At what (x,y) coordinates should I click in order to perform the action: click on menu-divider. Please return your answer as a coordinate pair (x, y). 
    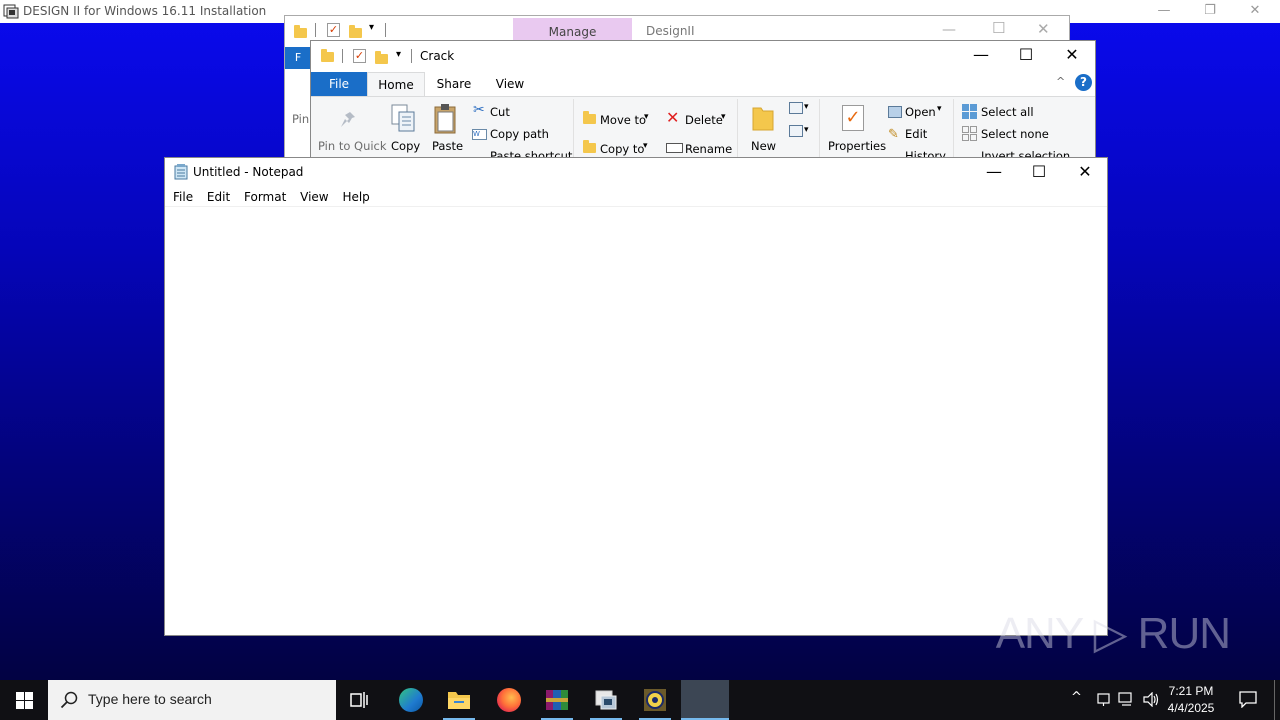
    Looking at the image, I should click on (636, 206).